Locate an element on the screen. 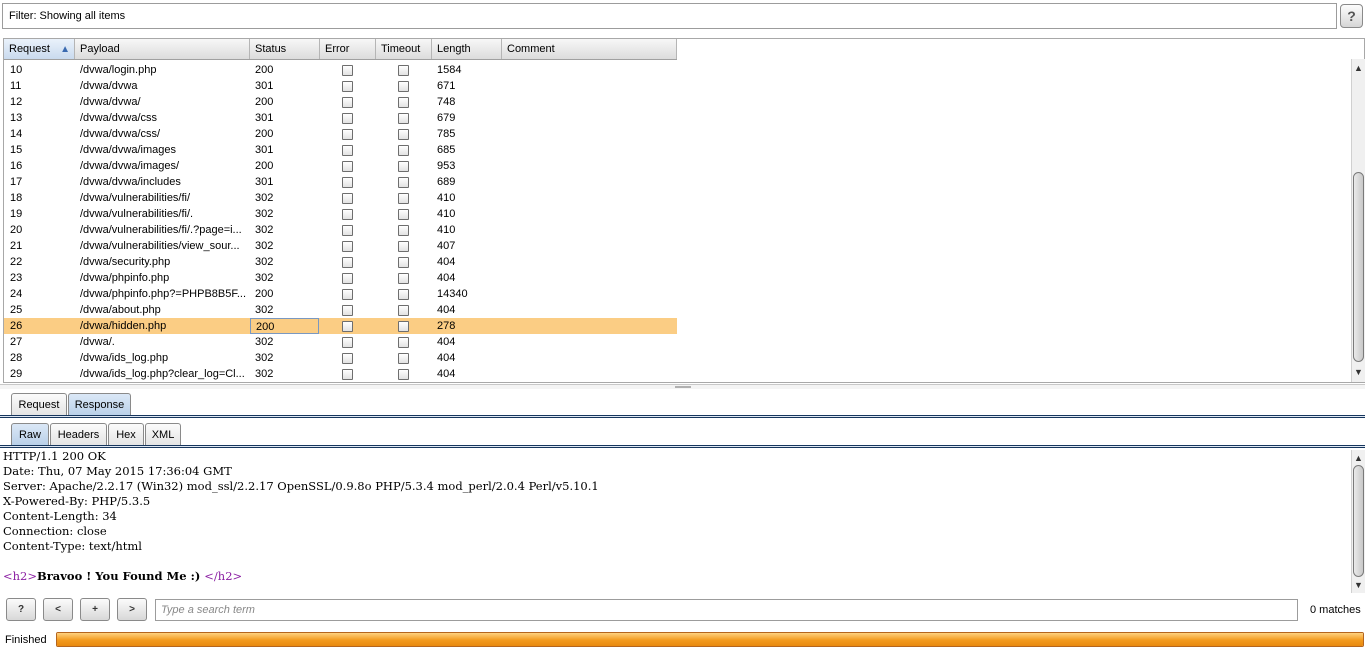 The image size is (1365, 650). table-row: 16/dvwa/dvwa/images/200 953 is located at coordinates (340, 166).